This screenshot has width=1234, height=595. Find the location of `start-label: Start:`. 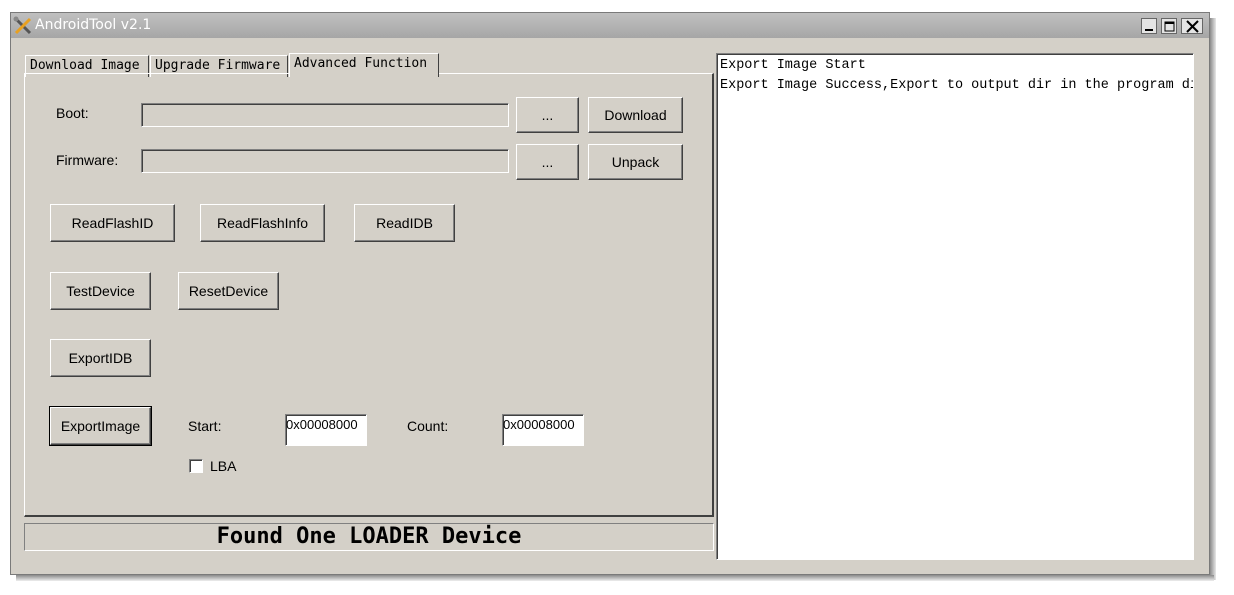

start-label: Start: is located at coordinates (205, 426).